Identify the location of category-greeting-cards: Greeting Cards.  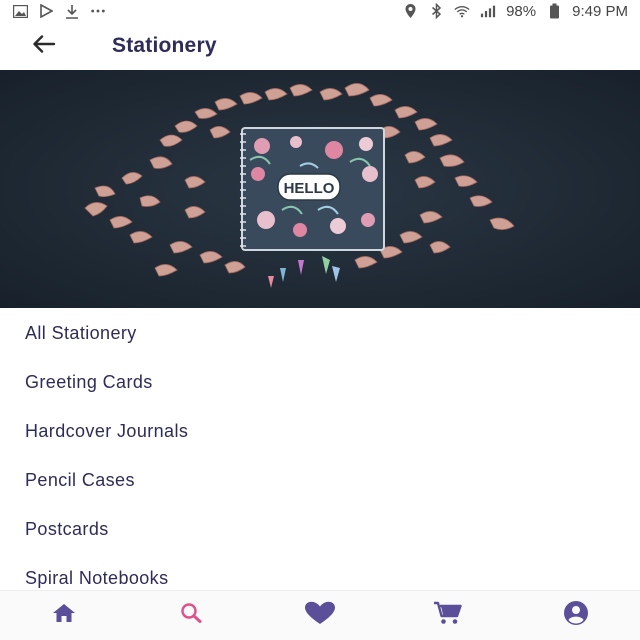
(320, 382).